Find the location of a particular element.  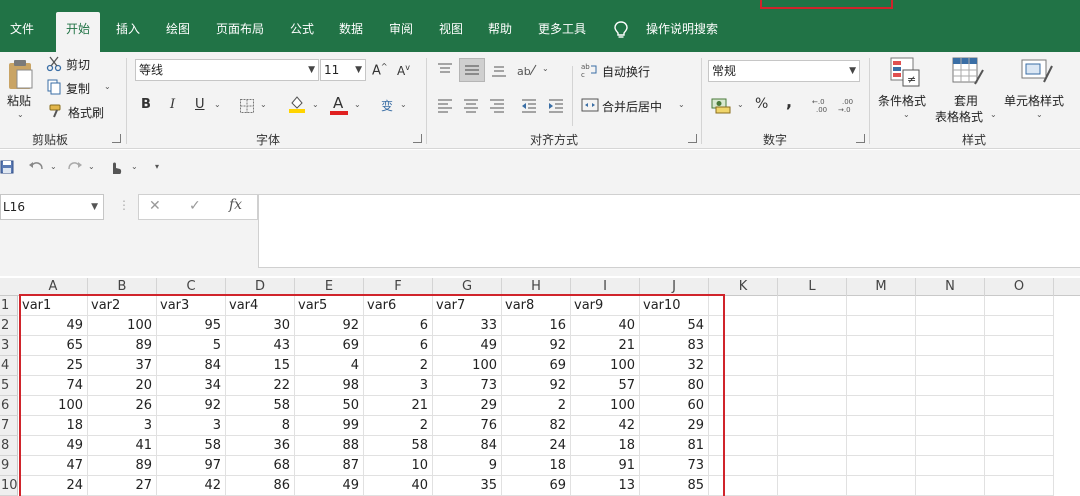

data-cell: 49 is located at coordinates (53, 326).